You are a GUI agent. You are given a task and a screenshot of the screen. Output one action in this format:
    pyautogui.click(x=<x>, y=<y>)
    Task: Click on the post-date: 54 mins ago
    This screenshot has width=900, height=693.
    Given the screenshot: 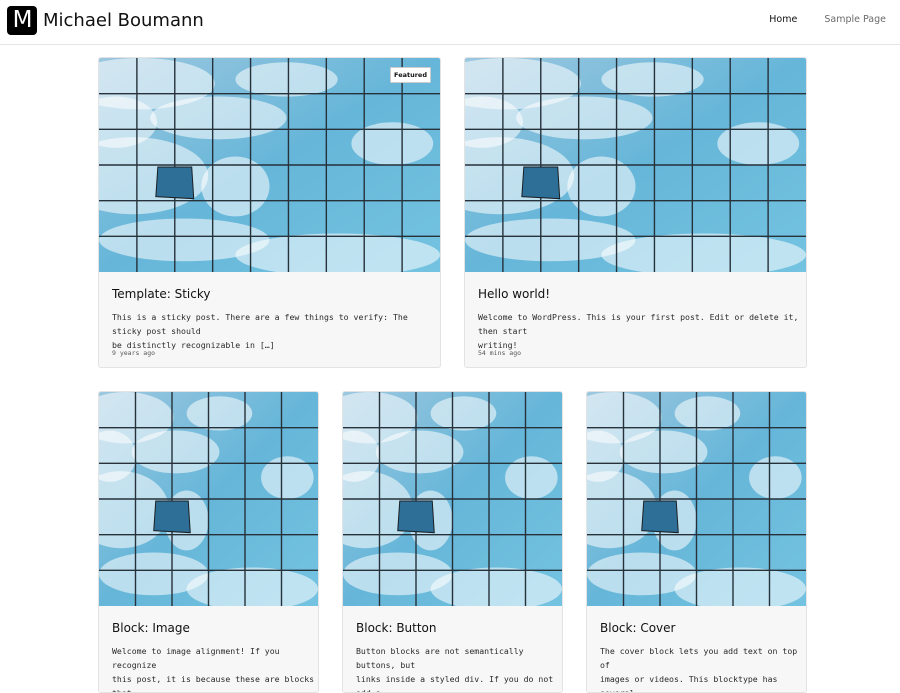 What is the action you would take?
    pyautogui.click(x=500, y=353)
    